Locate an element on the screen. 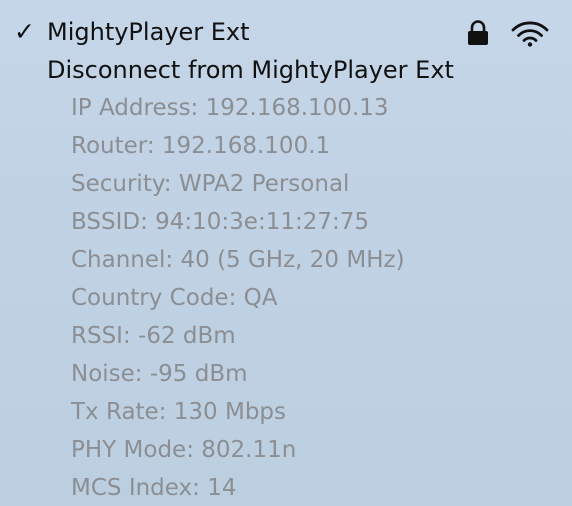 This screenshot has height=506, width=572. detail-mcs-index: MCS Index: 14 is located at coordinates (154, 488).